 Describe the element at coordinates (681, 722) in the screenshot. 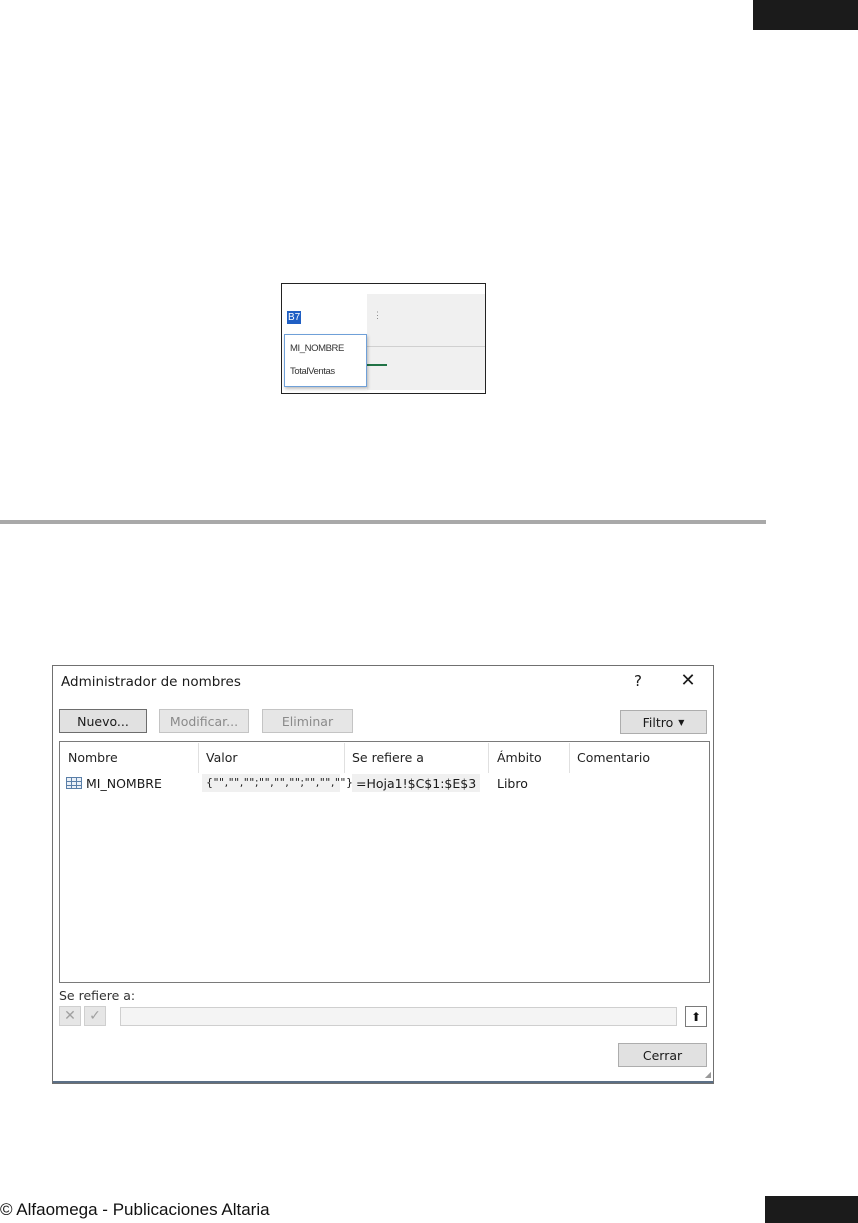

I see `chevron-down-icon: ▼` at that location.